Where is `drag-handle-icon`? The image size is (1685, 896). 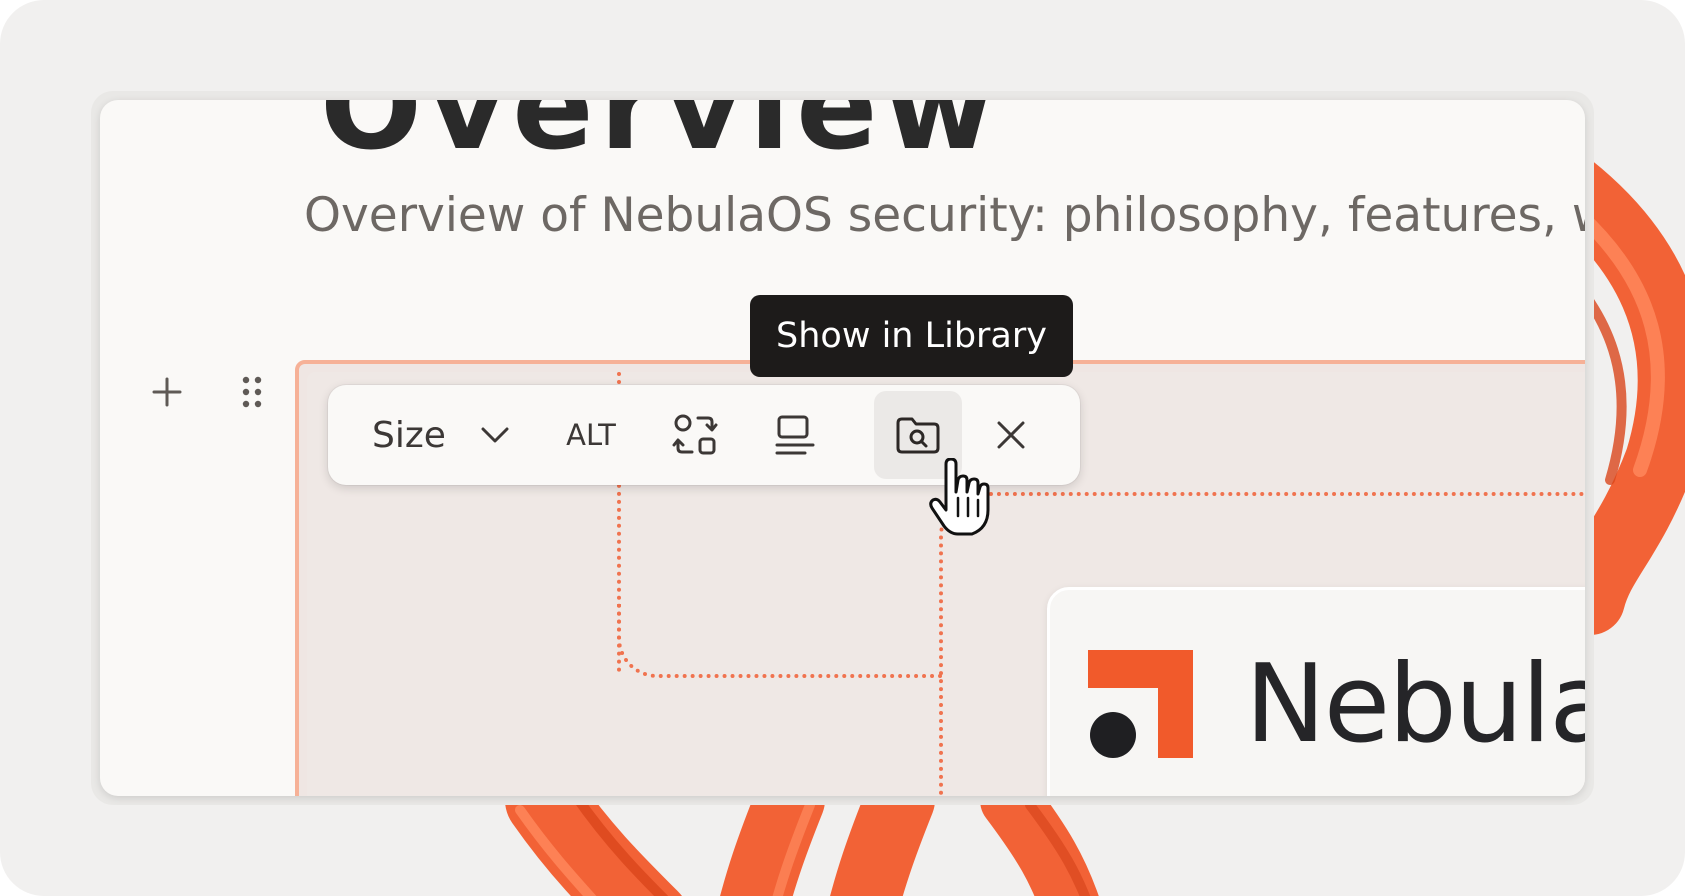
drag-handle-icon is located at coordinates (252, 392).